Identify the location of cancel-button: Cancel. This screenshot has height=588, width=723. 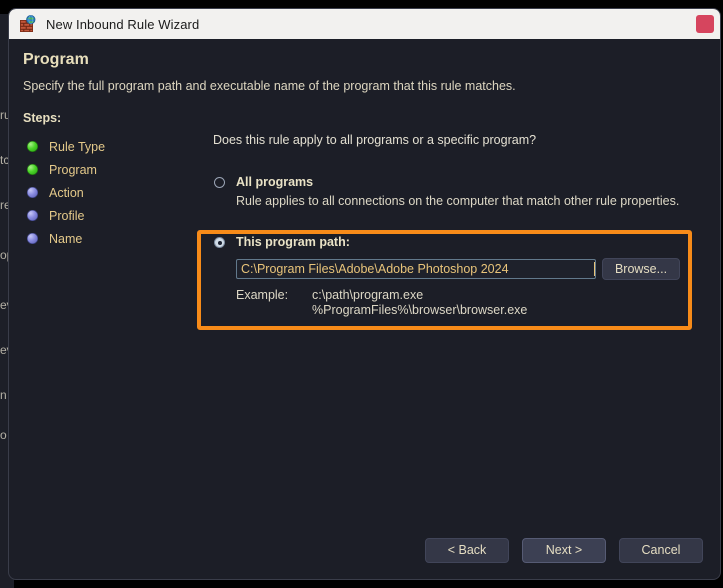
(661, 550).